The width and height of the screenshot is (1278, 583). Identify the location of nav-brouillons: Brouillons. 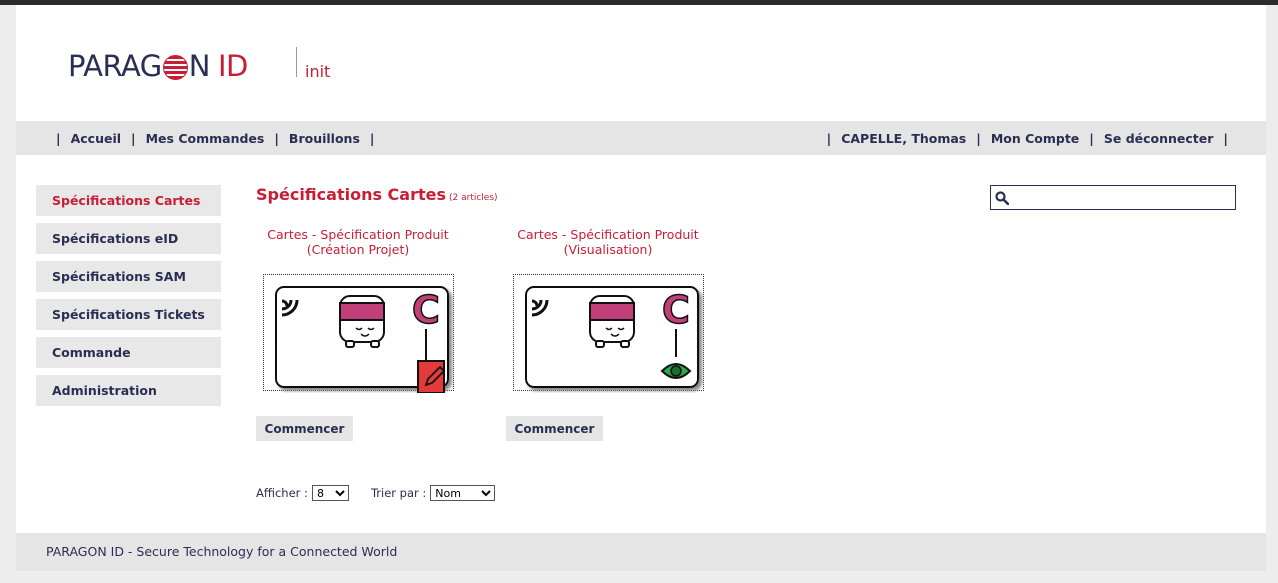
(324, 138).